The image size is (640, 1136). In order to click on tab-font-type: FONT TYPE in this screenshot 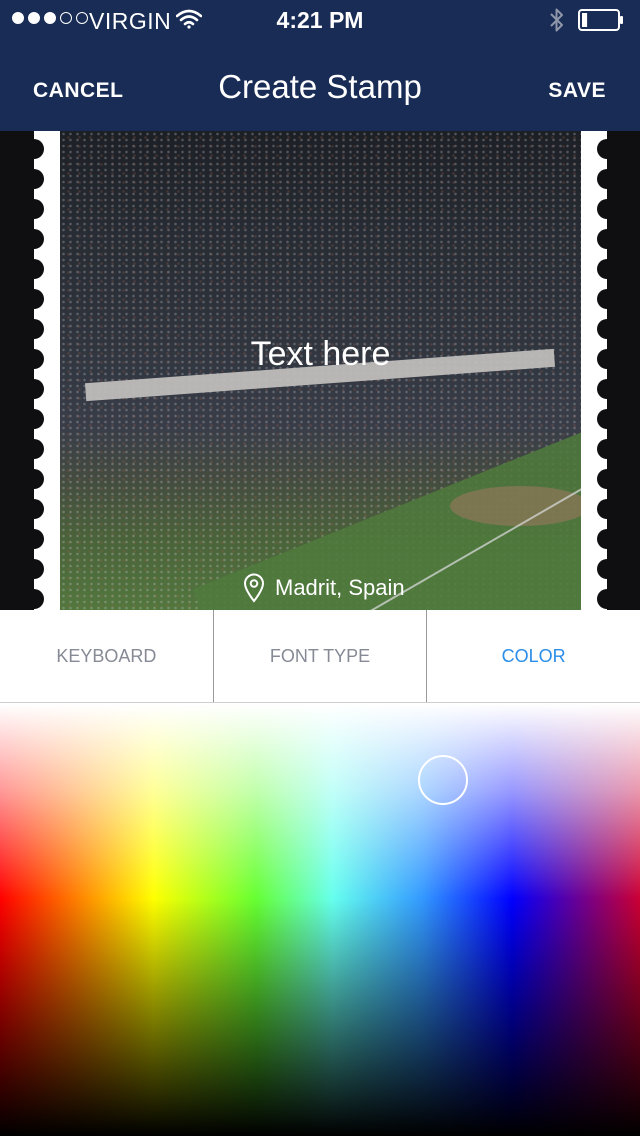, I will do `click(321, 656)`.